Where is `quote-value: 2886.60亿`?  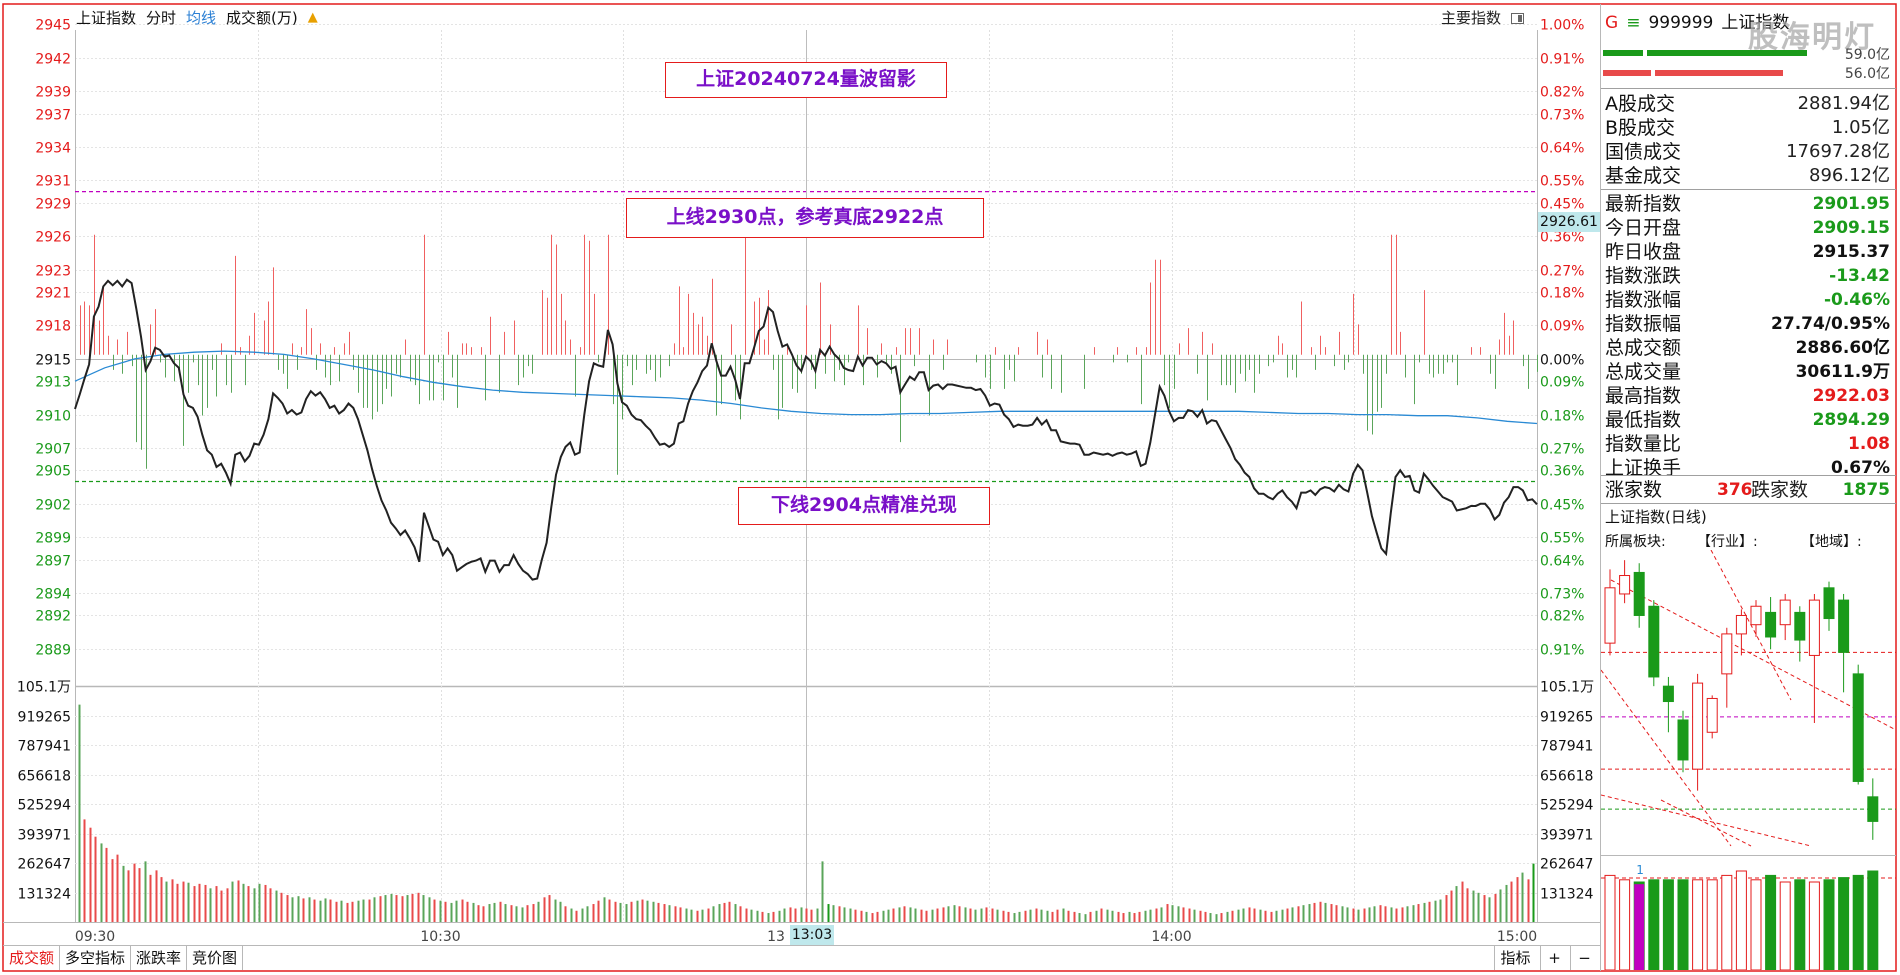 quote-value: 2886.60亿 is located at coordinates (1842, 348).